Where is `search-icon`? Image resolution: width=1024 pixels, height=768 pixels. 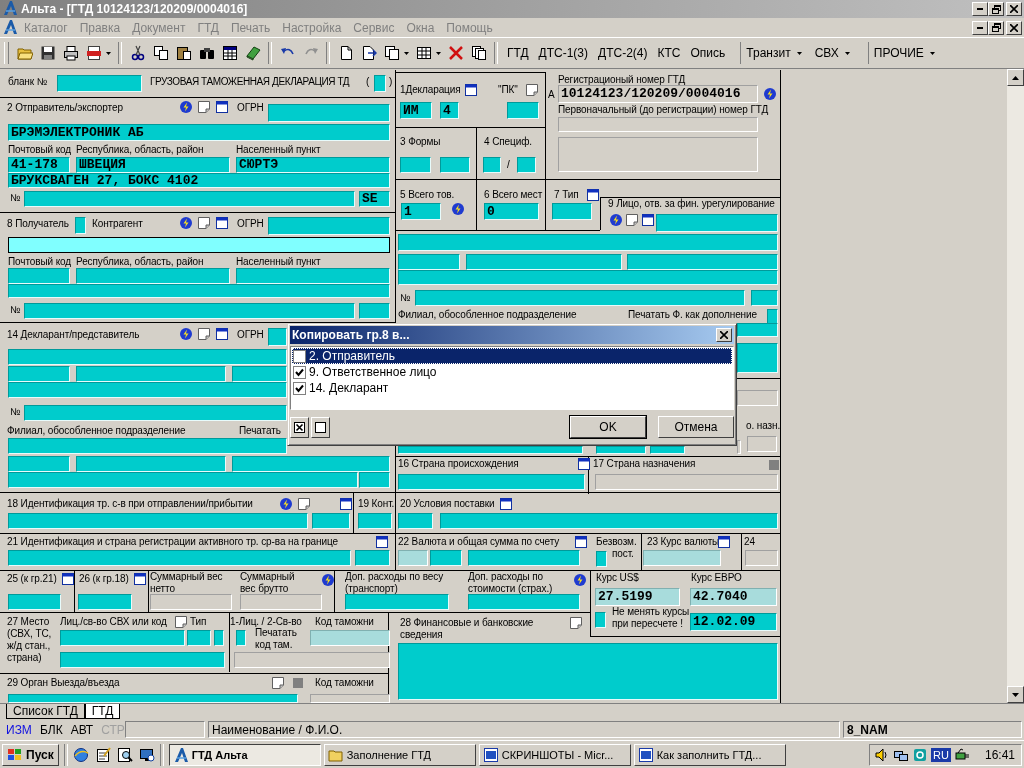
search-icon is located at coordinates (124, 754).